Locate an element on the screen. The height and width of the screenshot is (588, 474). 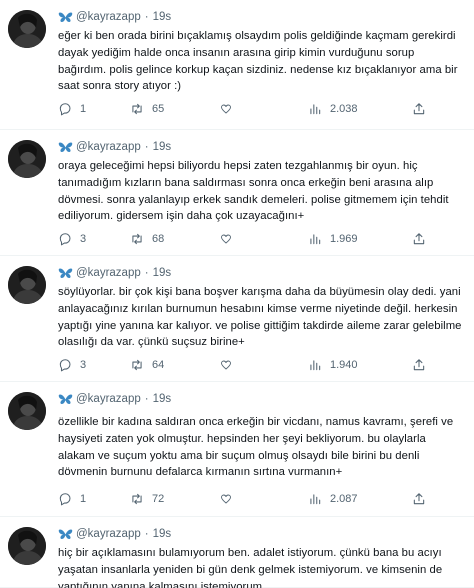
views-count: 1.969 is located at coordinates (344, 239).